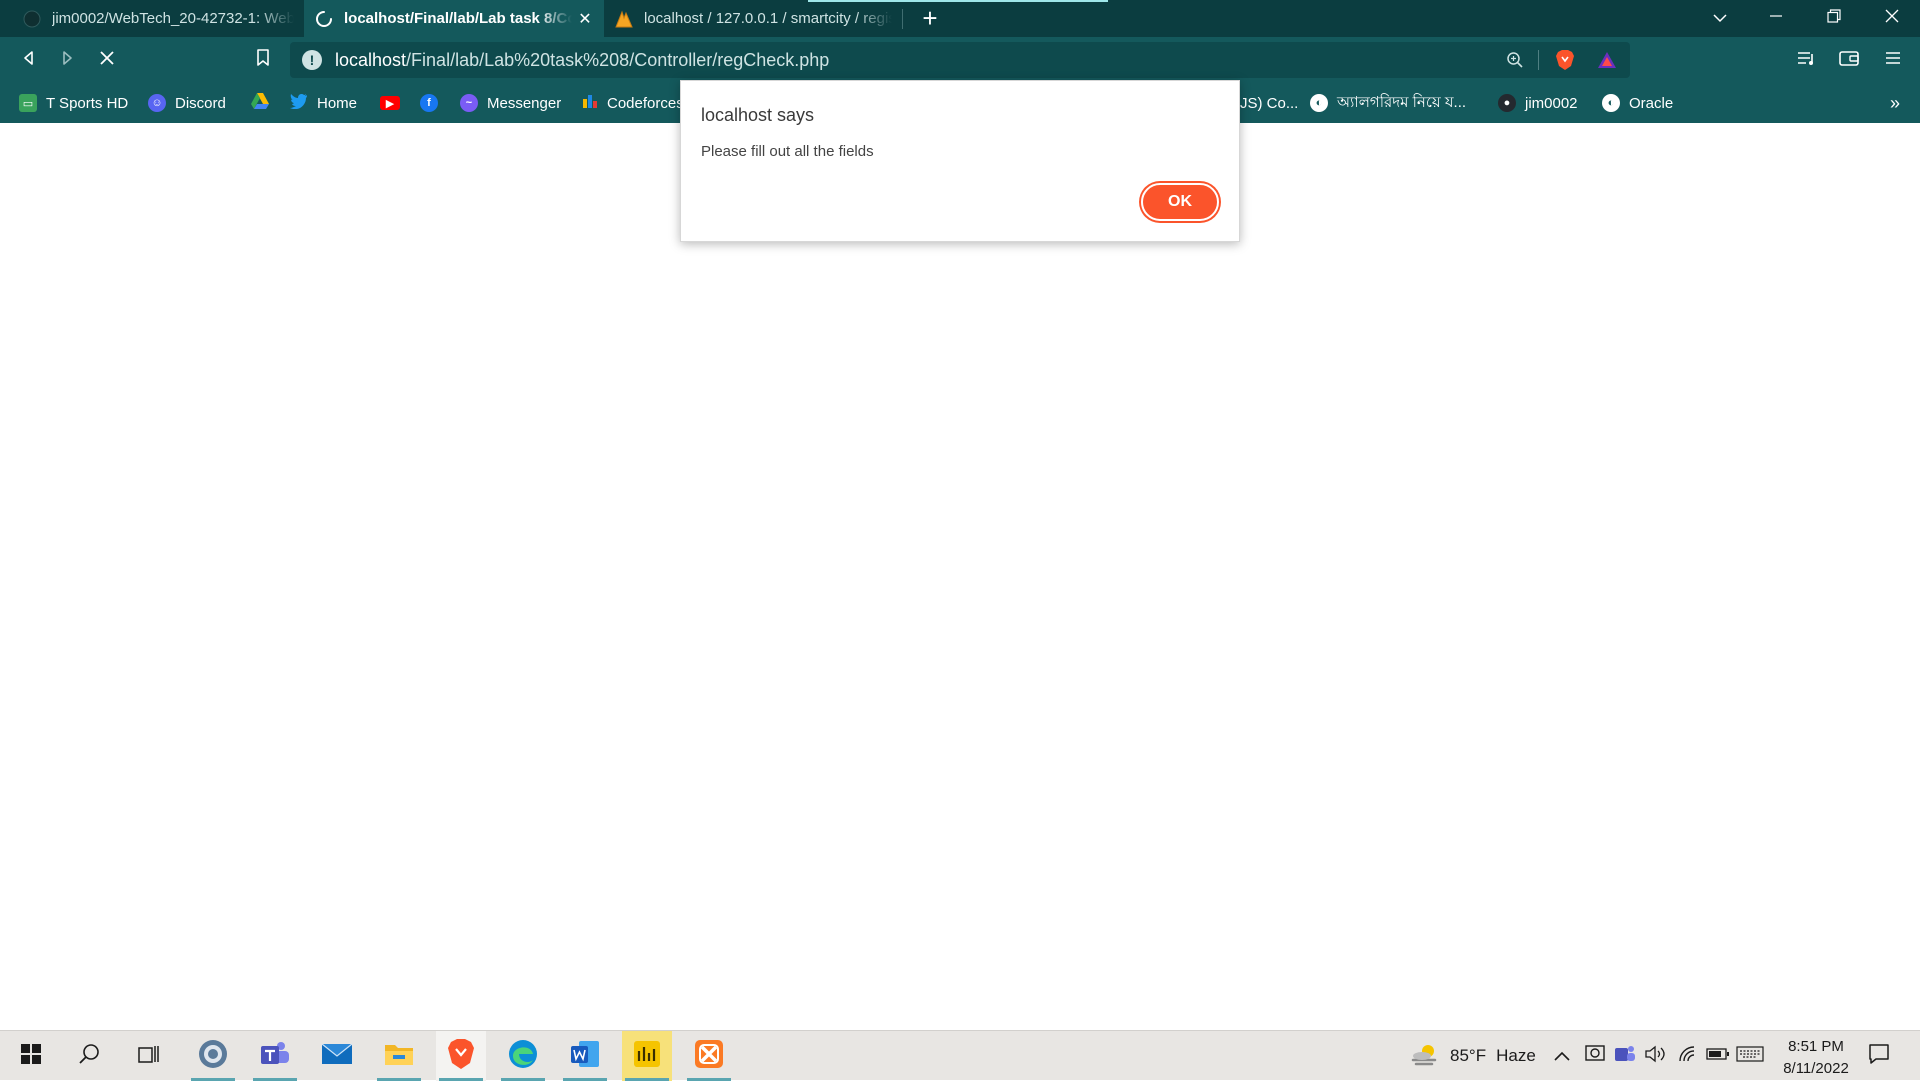 Image resolution: width=1920 pixels, height=1081 pixels. What do you see at coordinates (337, 1056) in the screenshot?
I see `taskbar-app-mail` at bounding box center [337, 1056].